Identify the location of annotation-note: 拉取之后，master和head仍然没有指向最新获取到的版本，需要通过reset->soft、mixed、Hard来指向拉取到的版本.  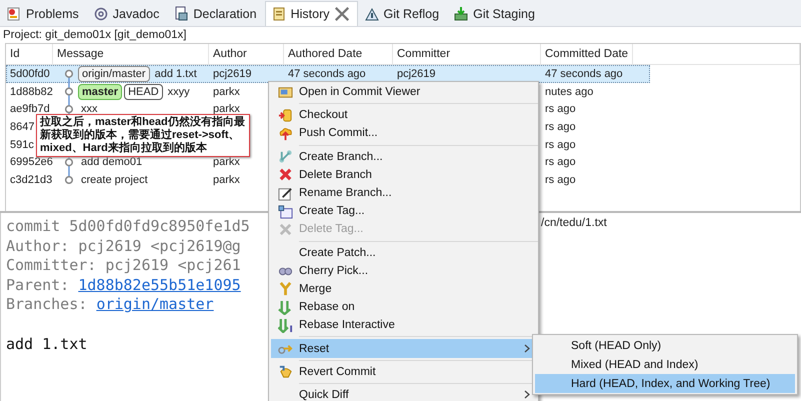
(143, 135).